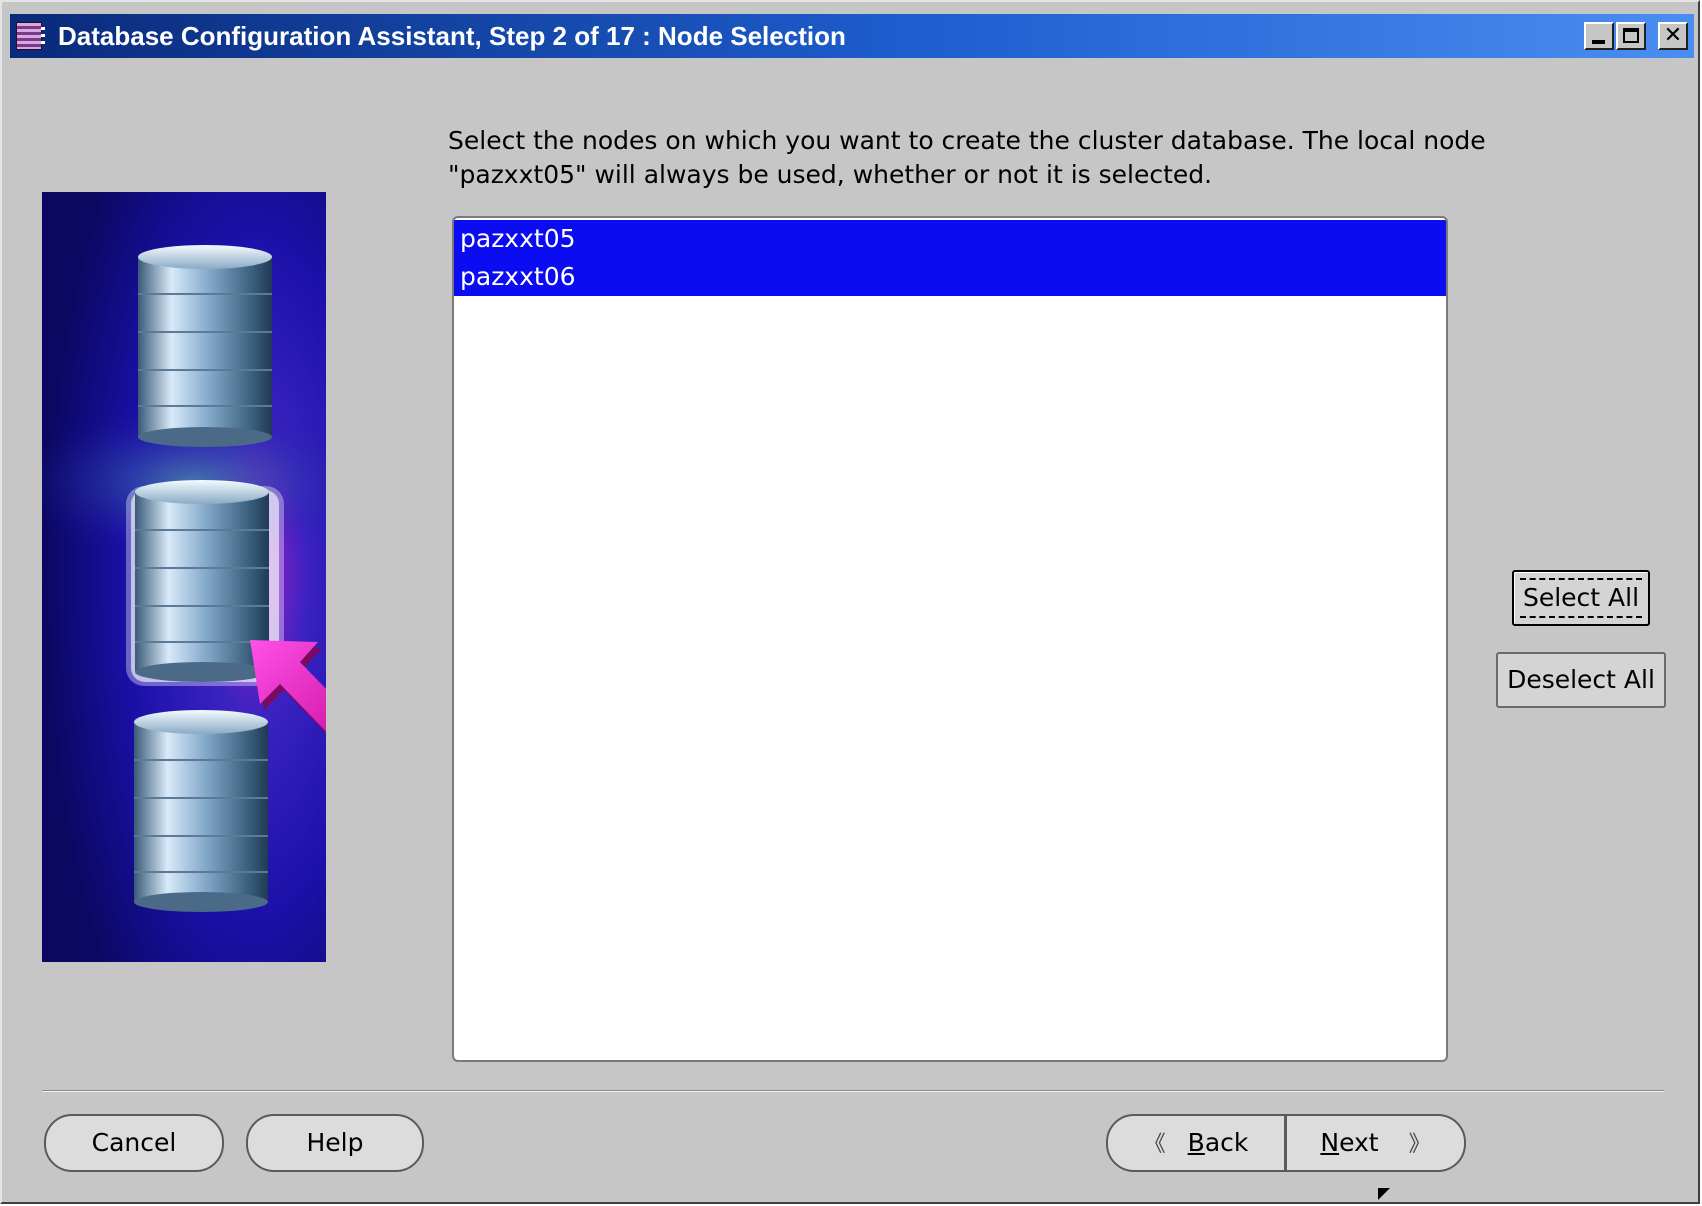 The width and height of the screenshot is (1702, 1206). Describe the element at coordinates (205, 346) in the screenshot. I see `database-cylinder-top` at that location.